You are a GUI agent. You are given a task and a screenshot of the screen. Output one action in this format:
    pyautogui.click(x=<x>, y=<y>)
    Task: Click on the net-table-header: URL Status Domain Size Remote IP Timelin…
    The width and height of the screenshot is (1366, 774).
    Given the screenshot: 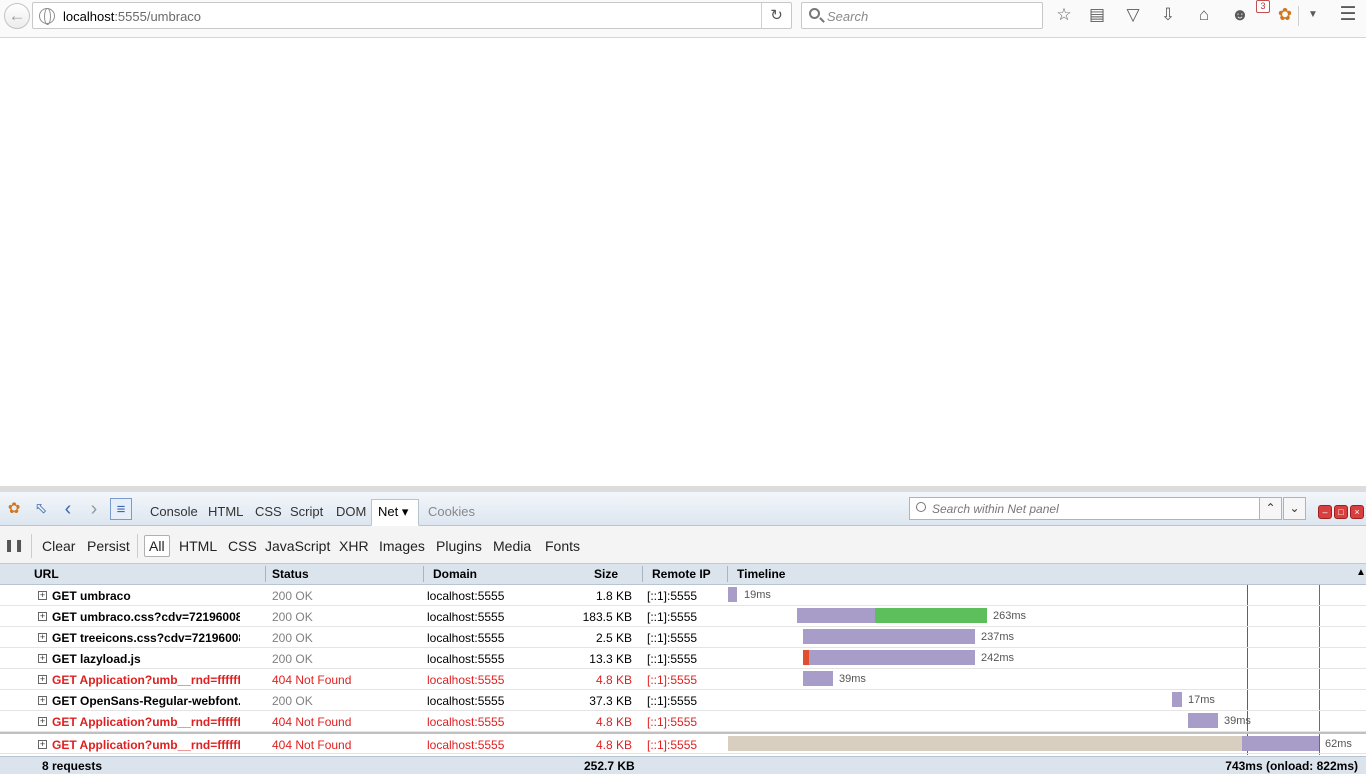 What is the action you would take?
    pyautogui.click(x=683, y=574)
    